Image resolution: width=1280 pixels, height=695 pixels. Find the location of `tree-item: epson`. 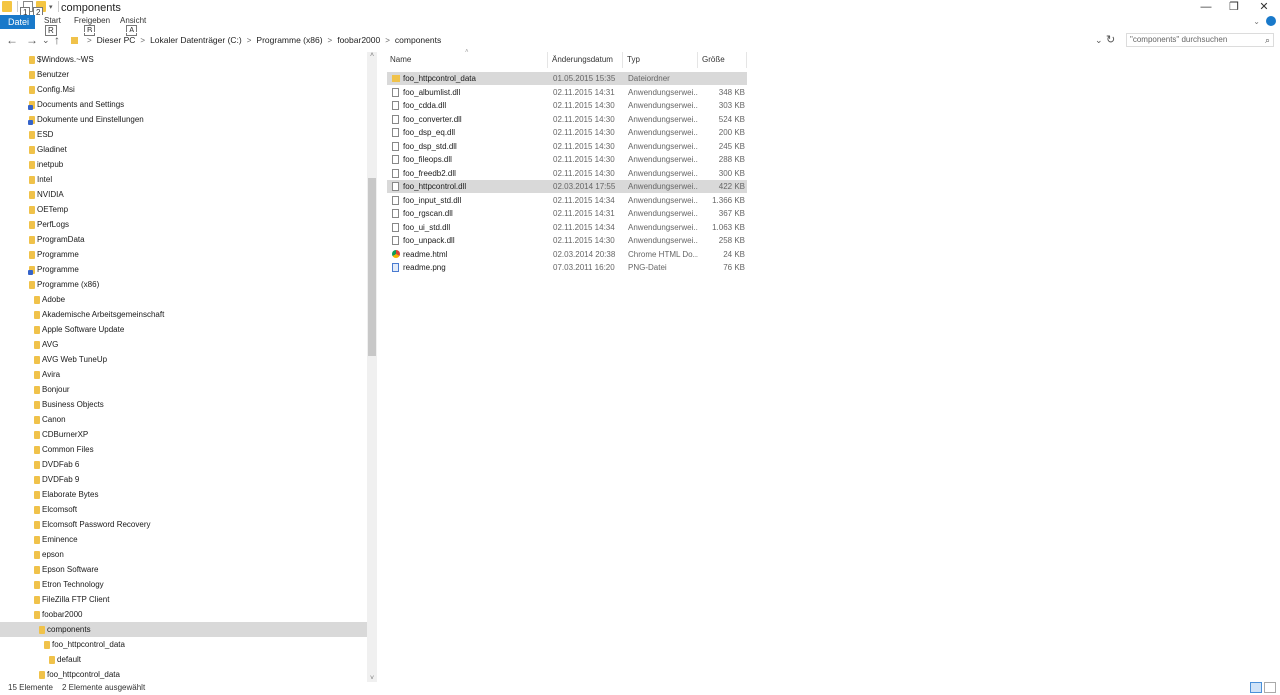

tree-item: epson is located at coordinates (183, 554).